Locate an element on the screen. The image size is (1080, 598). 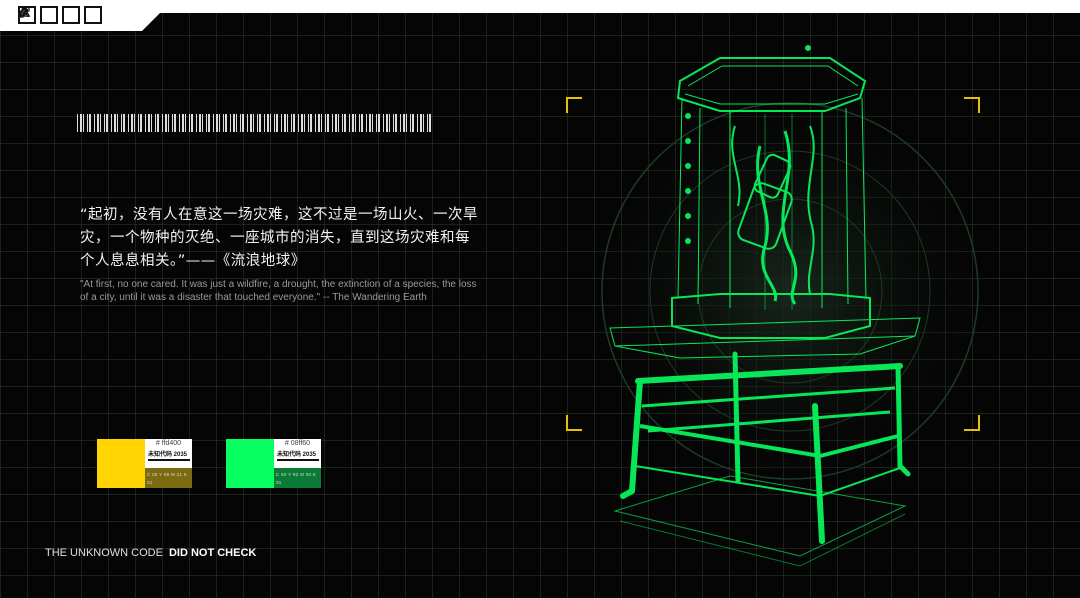
swatch-info: # ffd400 未知代码 2035 C 05 Y 85 M 21 K 01 is located at coordinates (168, 463).